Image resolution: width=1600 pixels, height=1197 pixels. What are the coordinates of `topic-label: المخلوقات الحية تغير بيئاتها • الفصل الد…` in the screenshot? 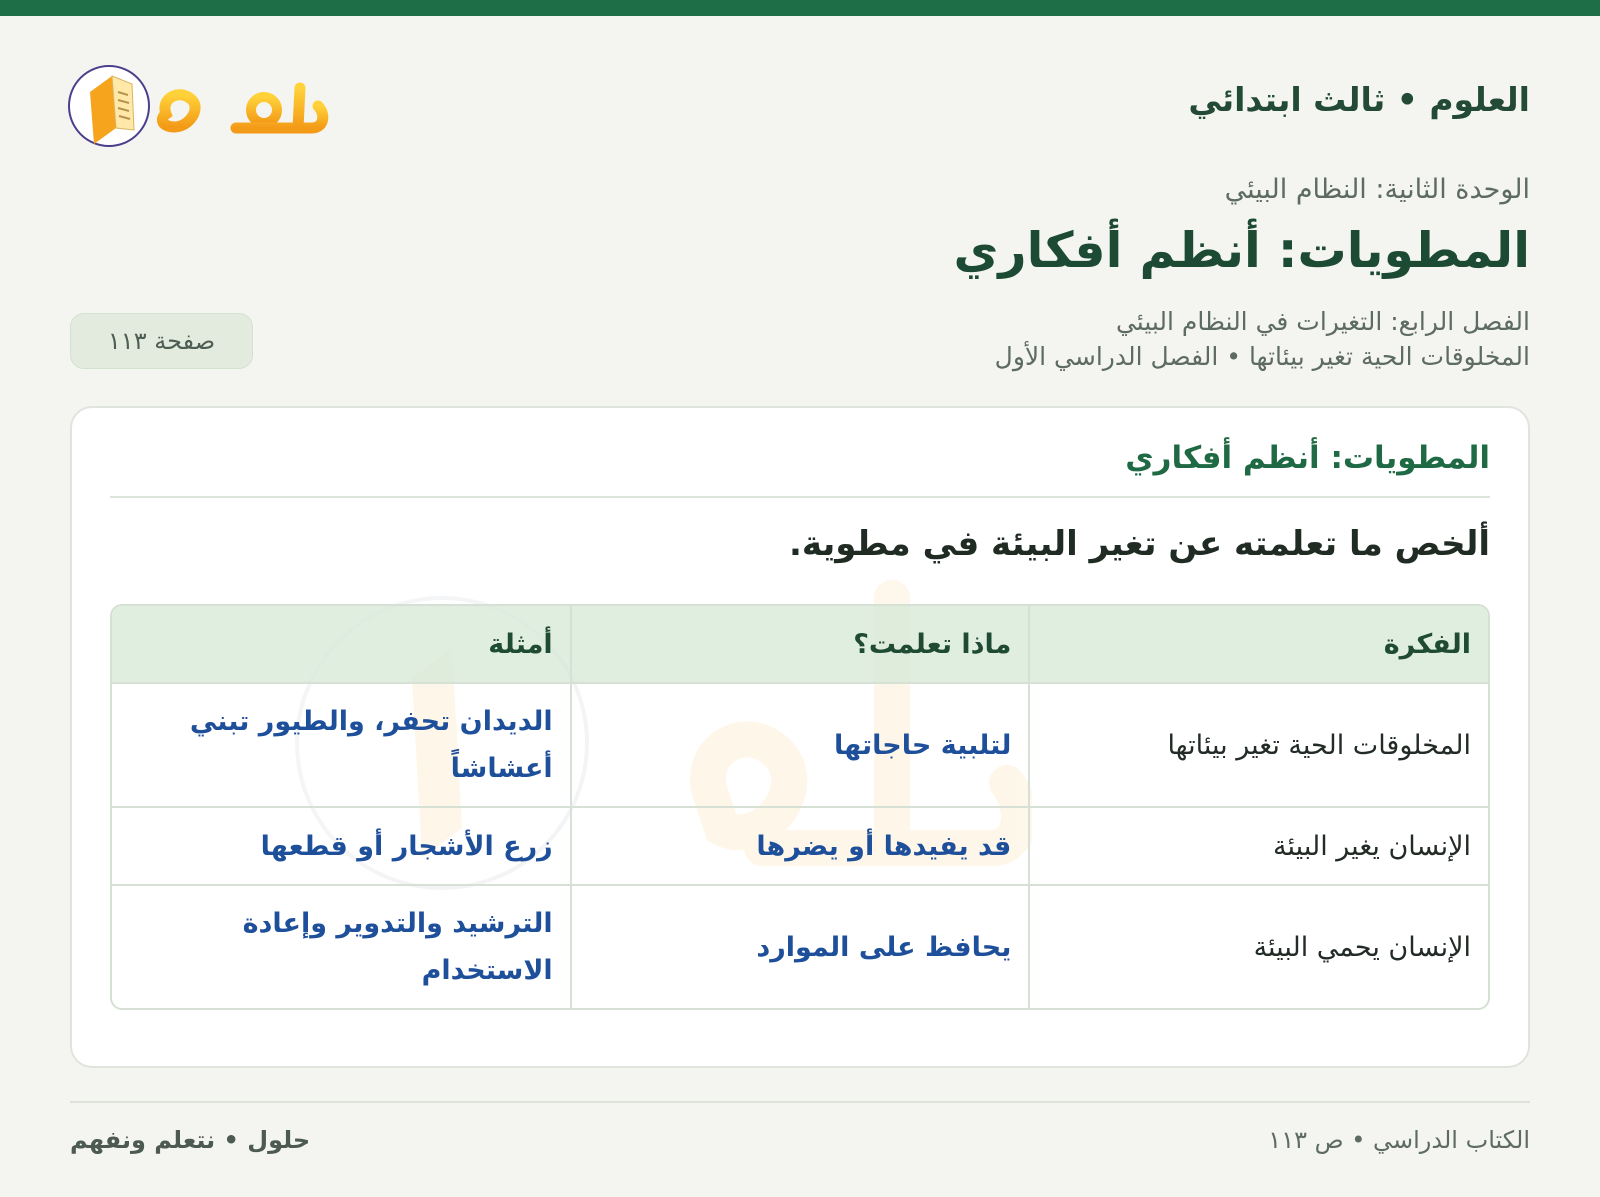 It's located at (1262, 356).